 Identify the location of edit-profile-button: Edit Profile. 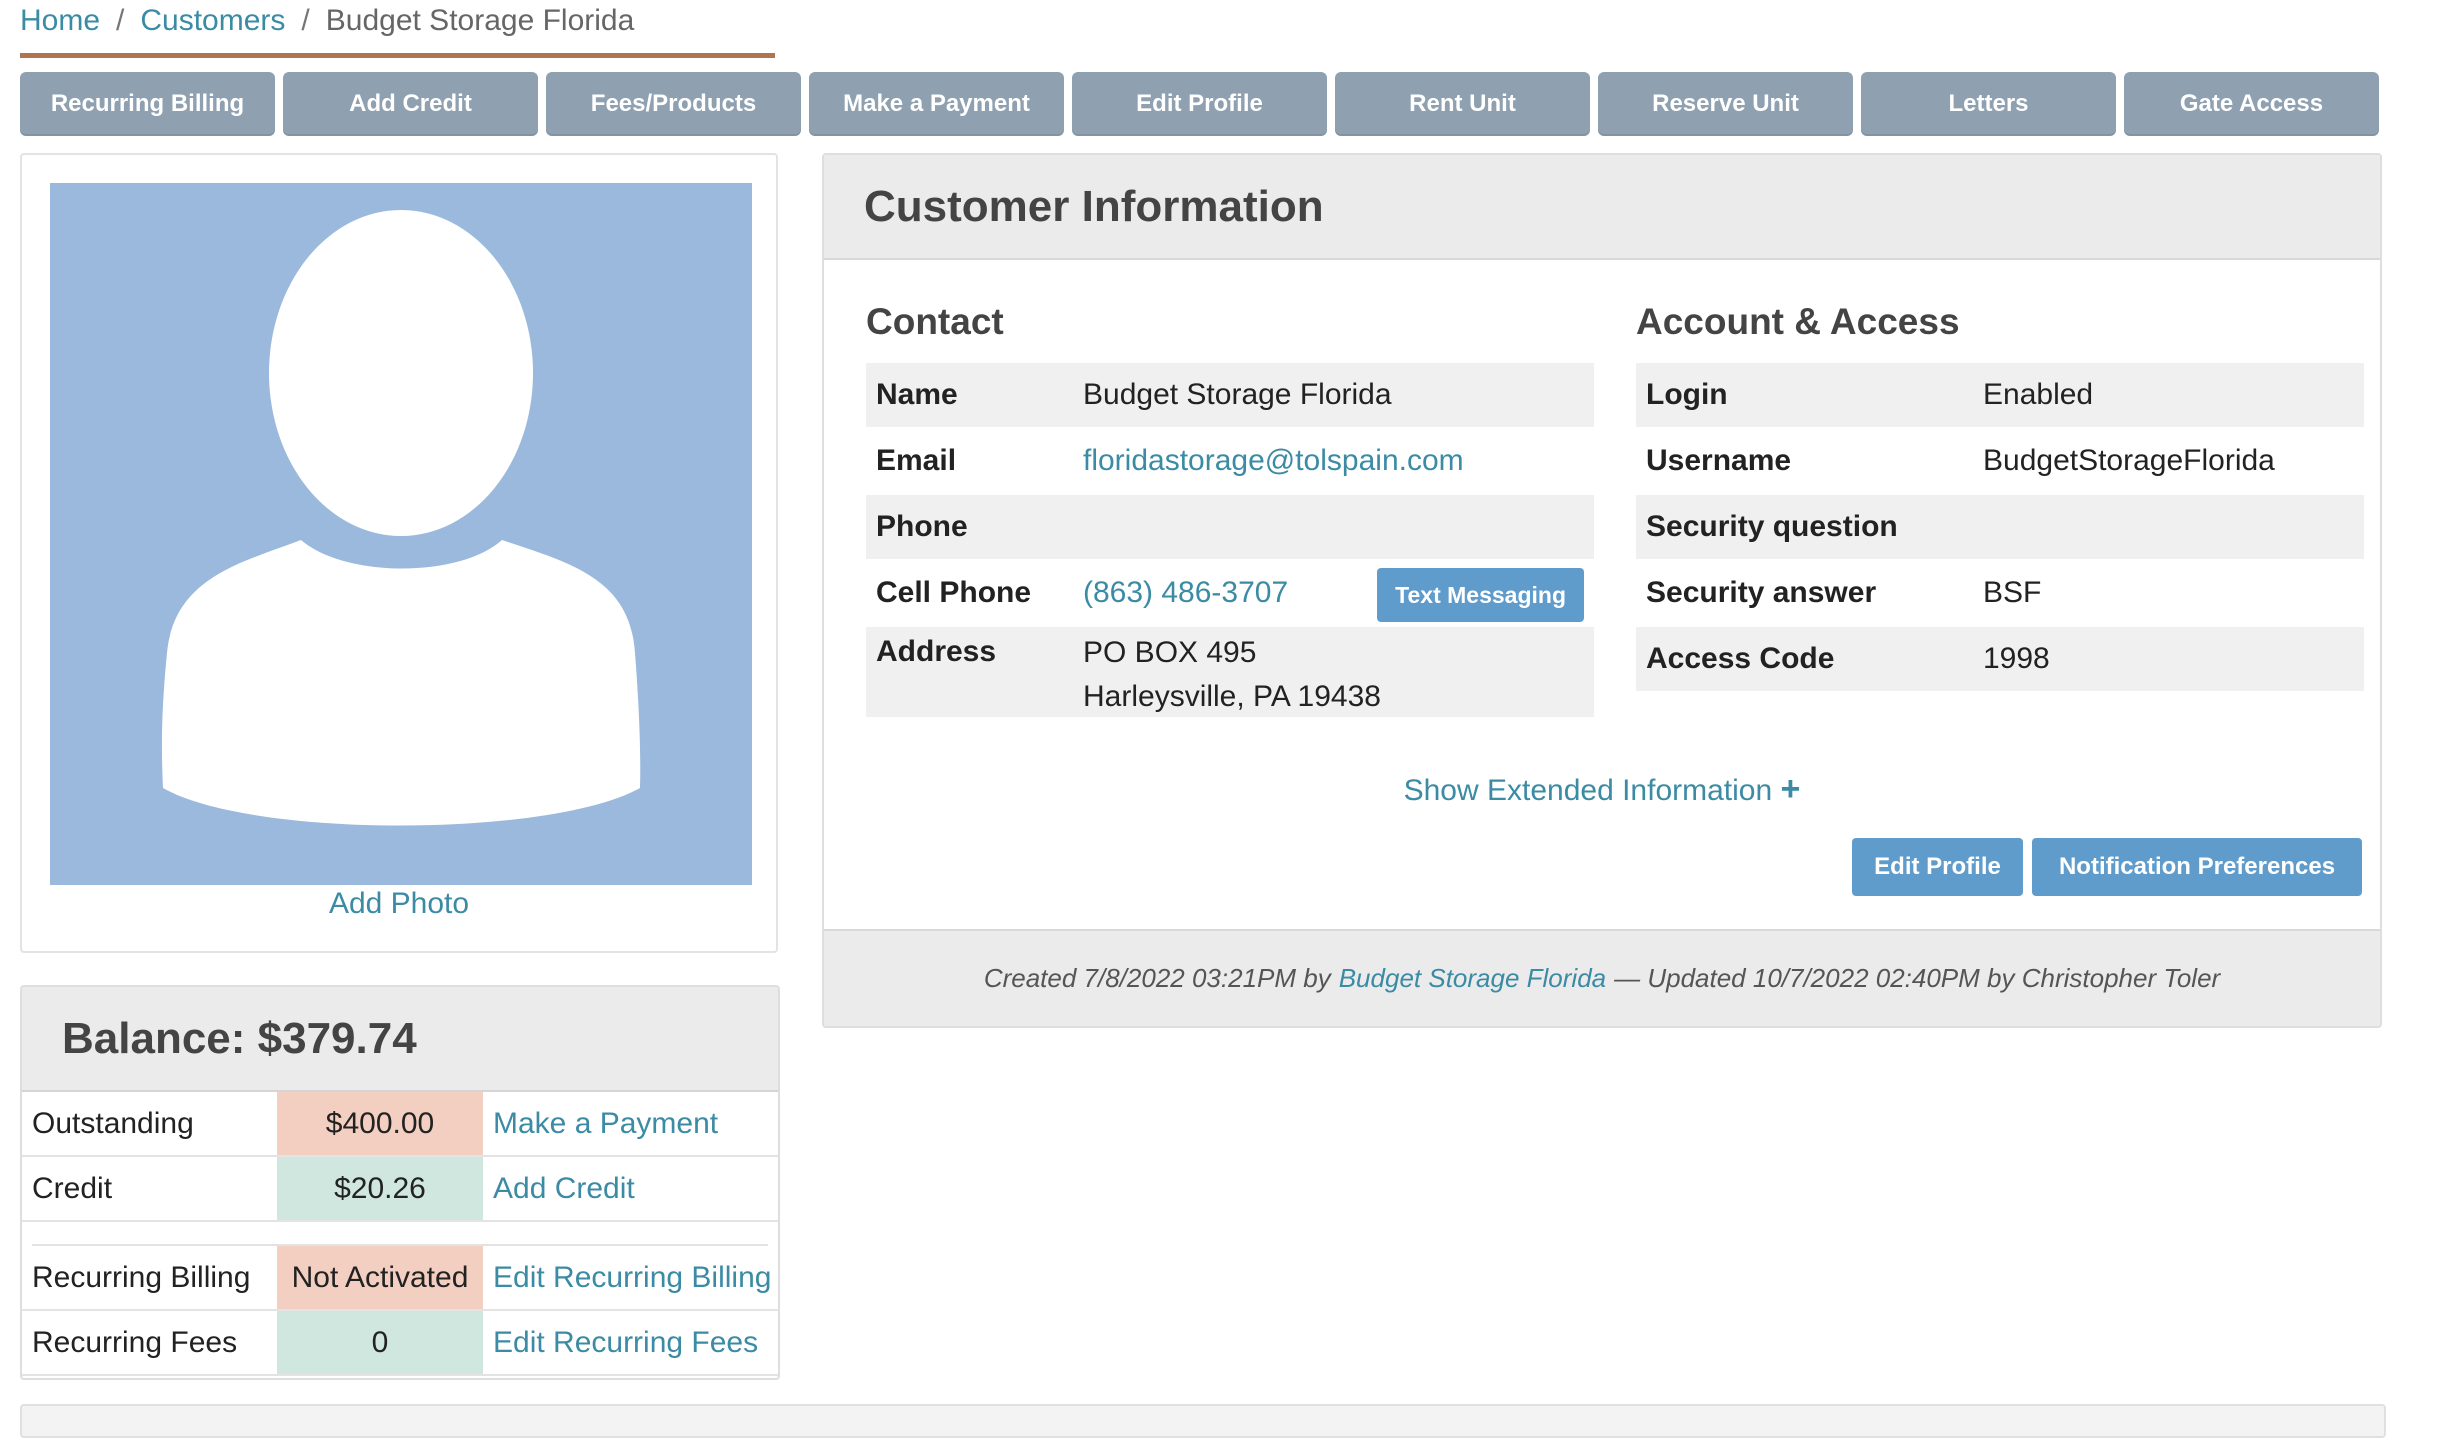
(1199, 104).